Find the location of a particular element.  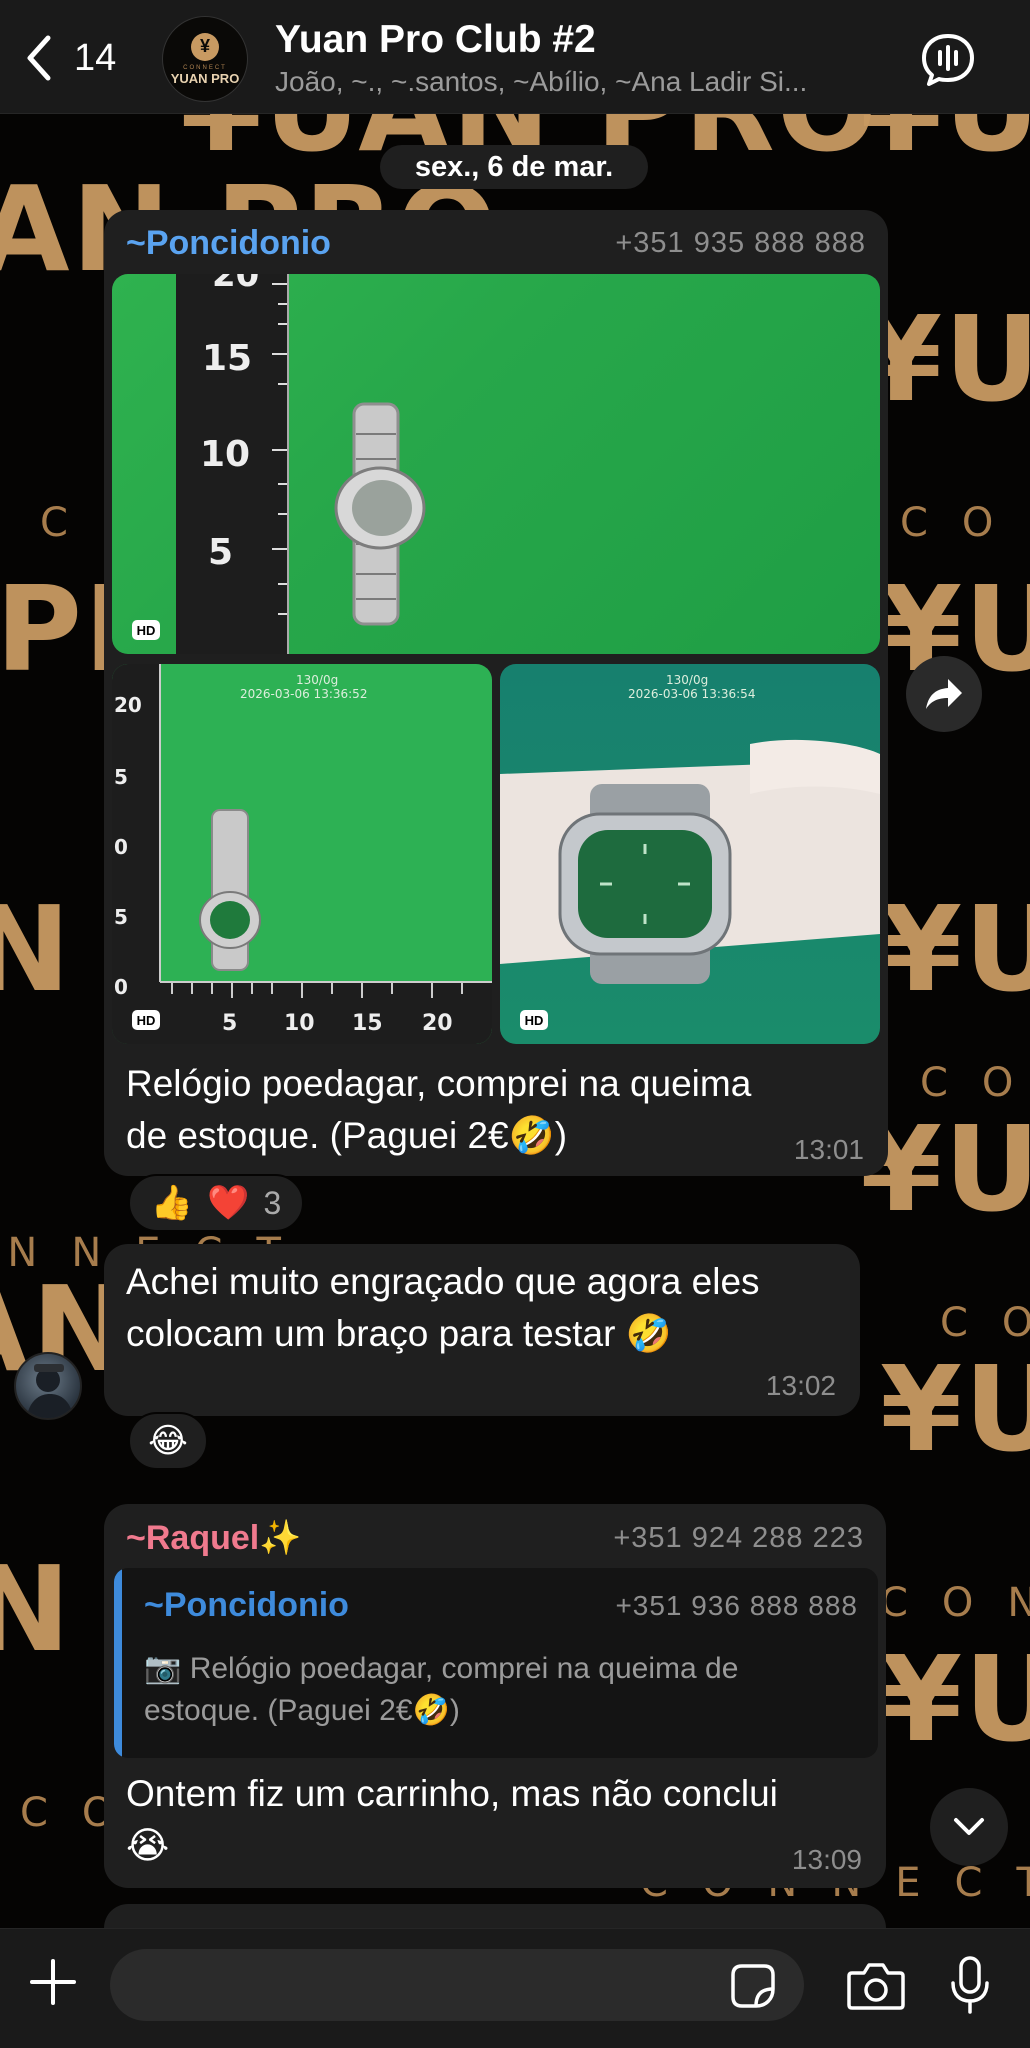

back-button: 14 is located at coordinates (69, 58).